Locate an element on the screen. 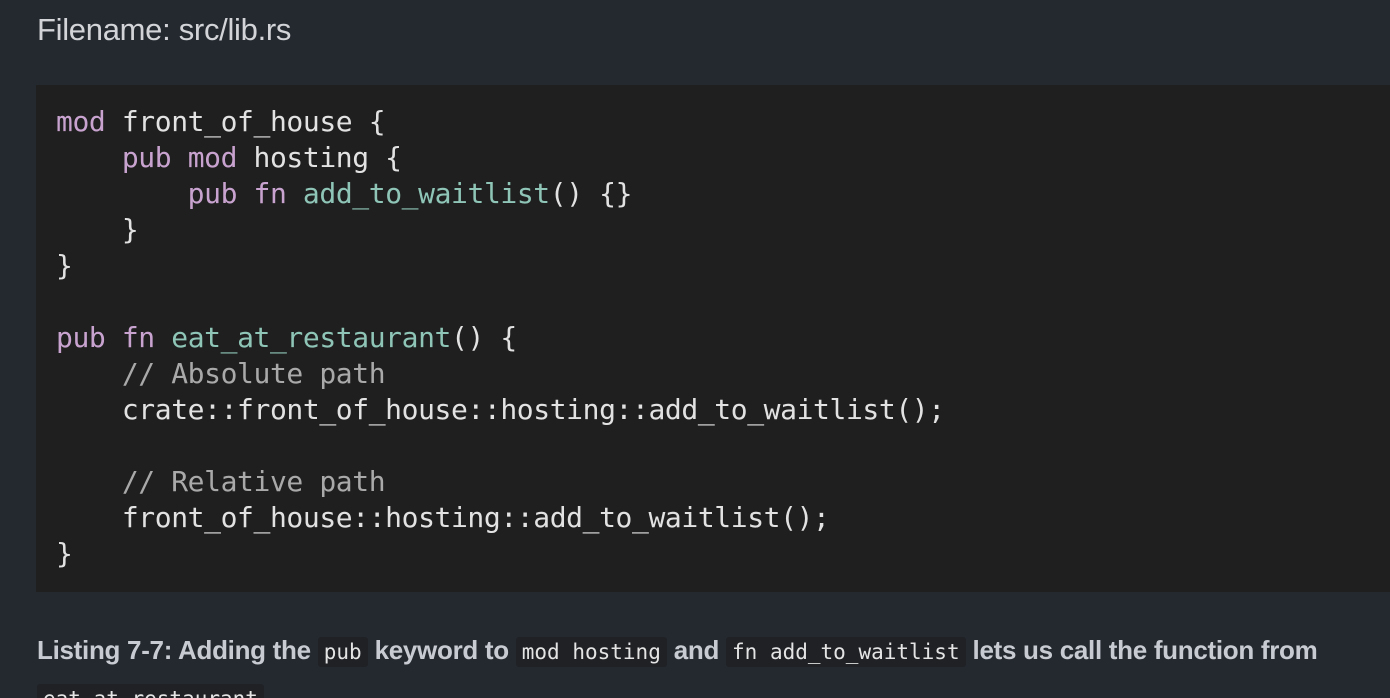  code-line: pub fn add_to_waitlist() {} is located at coordinates (500, 194).